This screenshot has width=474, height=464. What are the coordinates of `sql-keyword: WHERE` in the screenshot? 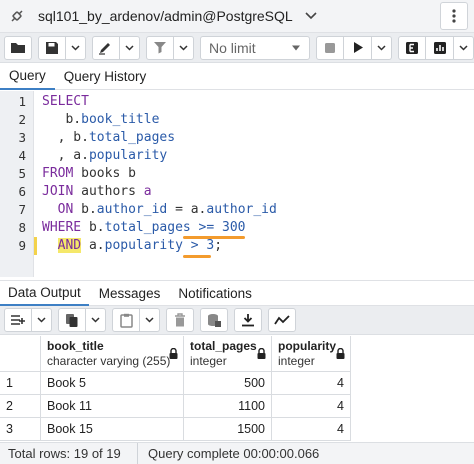 It's located at (62, 227).